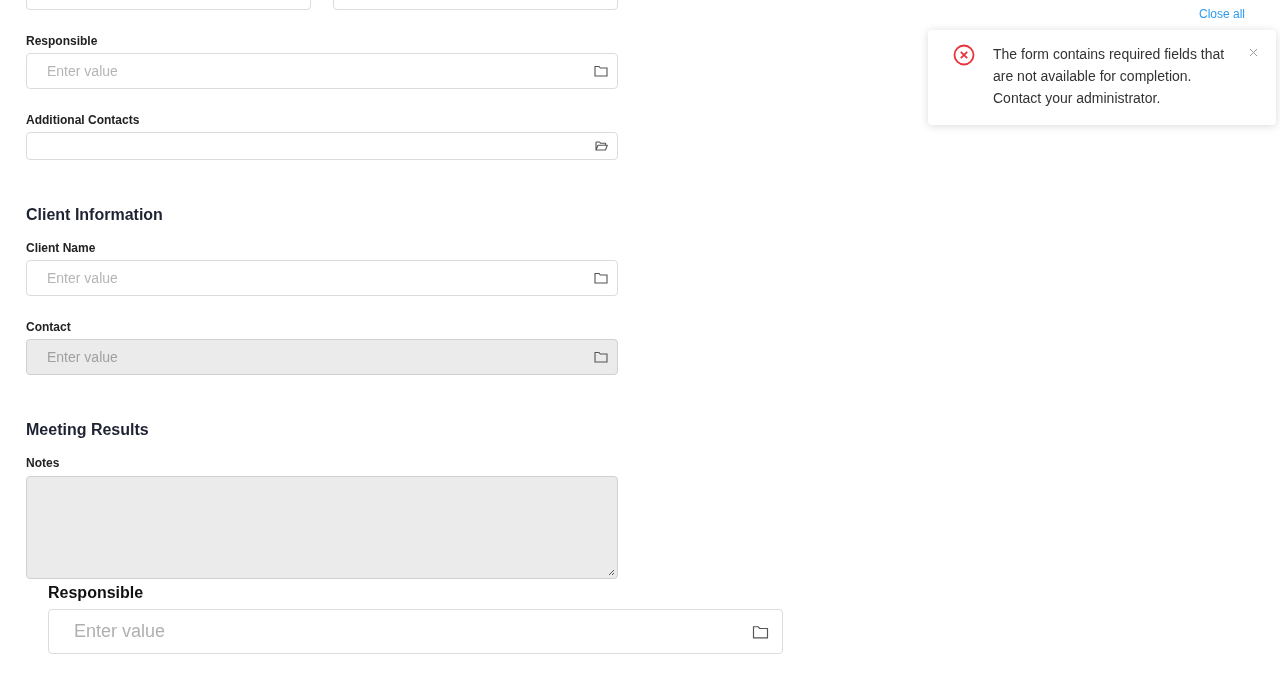 The height and width of the screenshot is (682, 1280). Describe the element at coordinates (1221, 14) in the screenshot. I see `close-all-link: Close all` at that location.